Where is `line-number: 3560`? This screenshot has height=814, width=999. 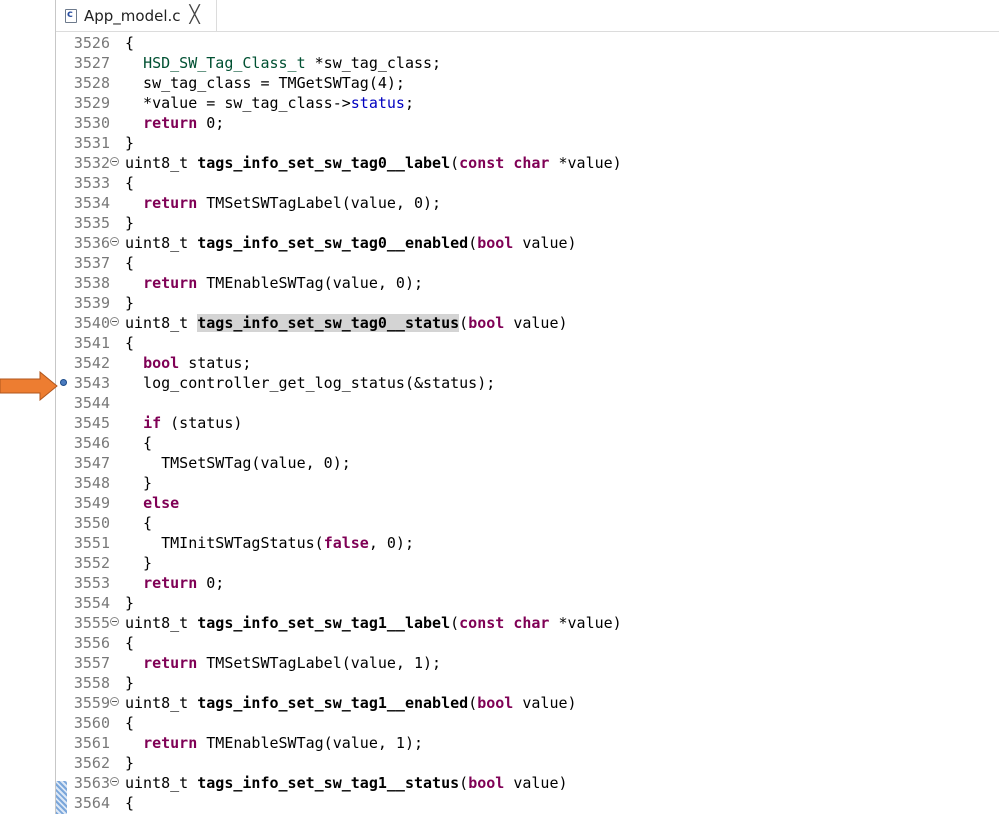
line-number: 3560 is located at coordinates (91, 723).